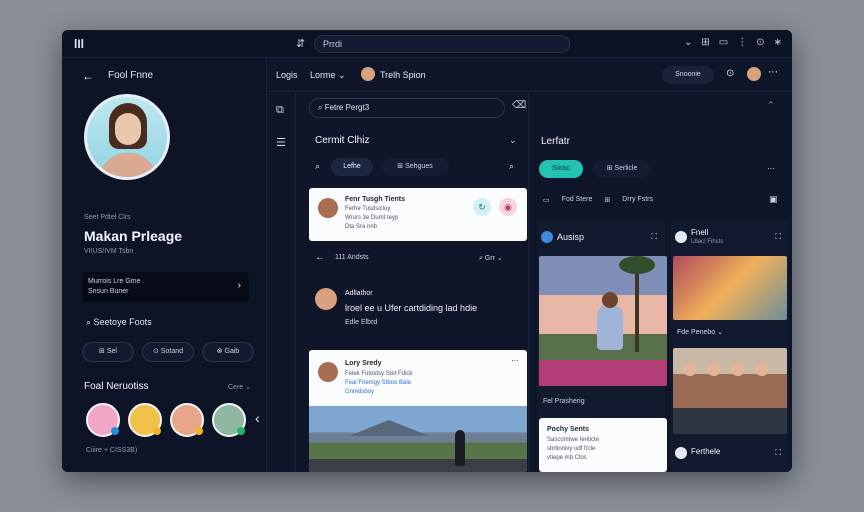 This screenshot has width=864, height=512. I want to click on user-avatar, so click(368, 74).